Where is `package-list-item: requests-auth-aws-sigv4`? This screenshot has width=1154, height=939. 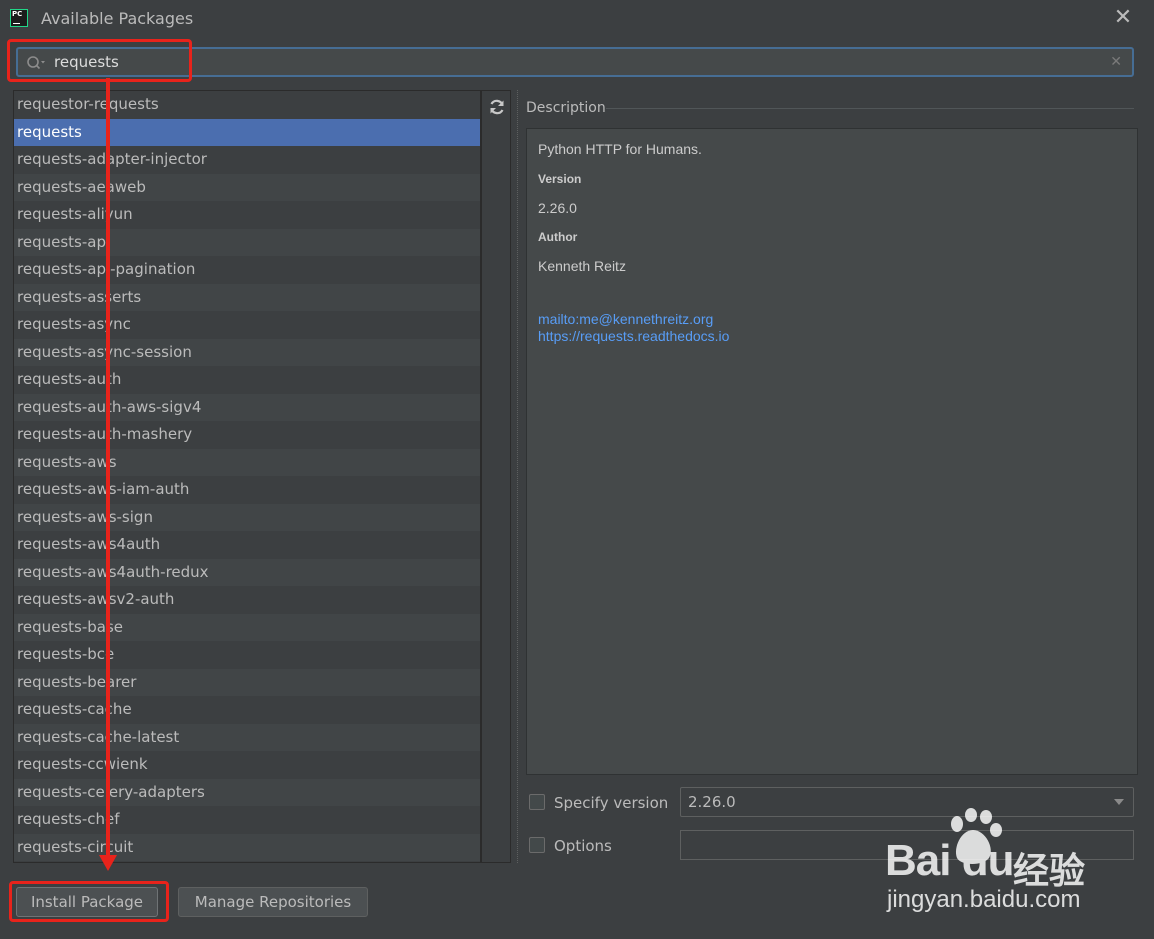 package-list-item: requests-auth-aws-sigv4 is located at coordinates (247, 407).